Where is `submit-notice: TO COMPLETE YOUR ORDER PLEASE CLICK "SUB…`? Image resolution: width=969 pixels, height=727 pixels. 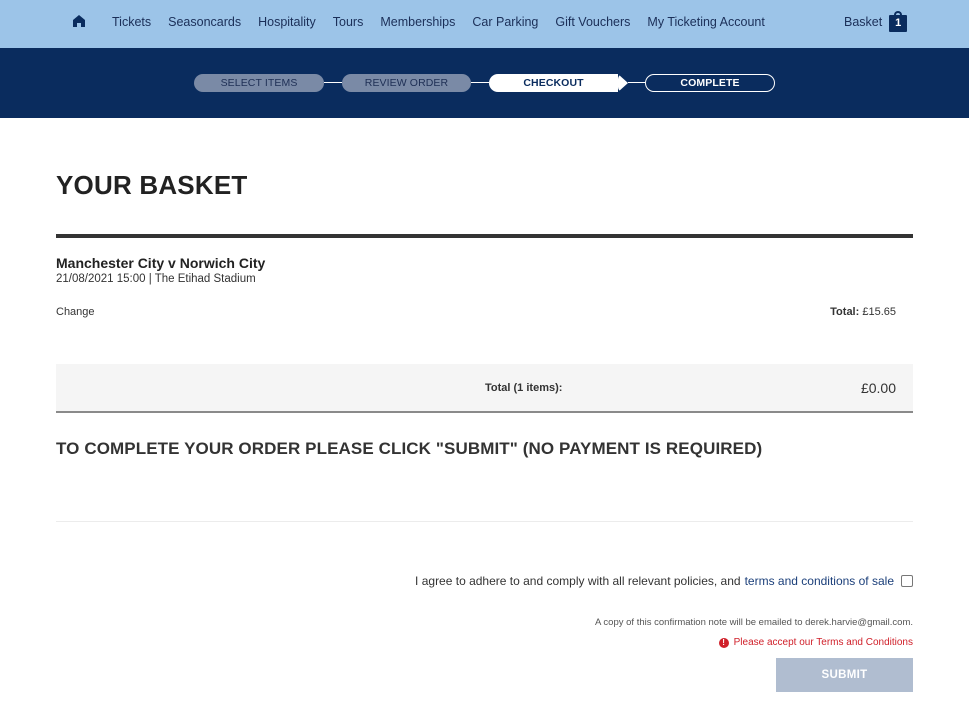
submit-notice: TO COMPLETE YOUR ORDER PLEASE CLICK "SUB… is located at coordinates (409, 448).